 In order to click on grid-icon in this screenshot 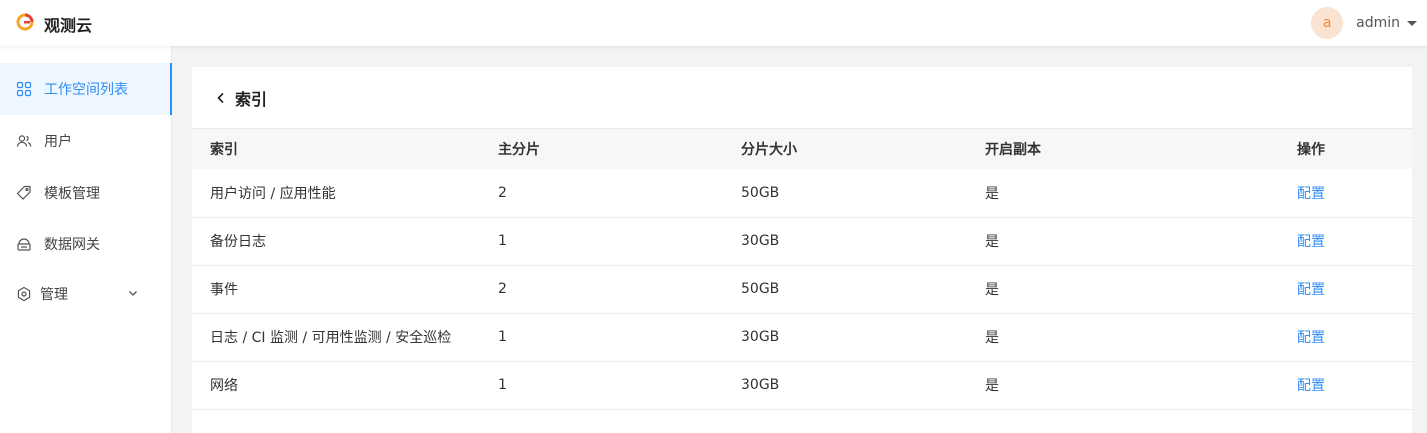, I will do `click(24, 89)`.